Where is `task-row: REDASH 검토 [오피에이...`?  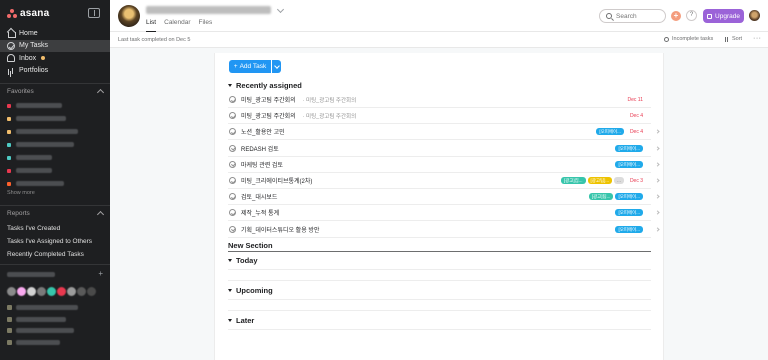 task-row: REDASH 검토 [오피에이... is located at coordinates (444, 149).